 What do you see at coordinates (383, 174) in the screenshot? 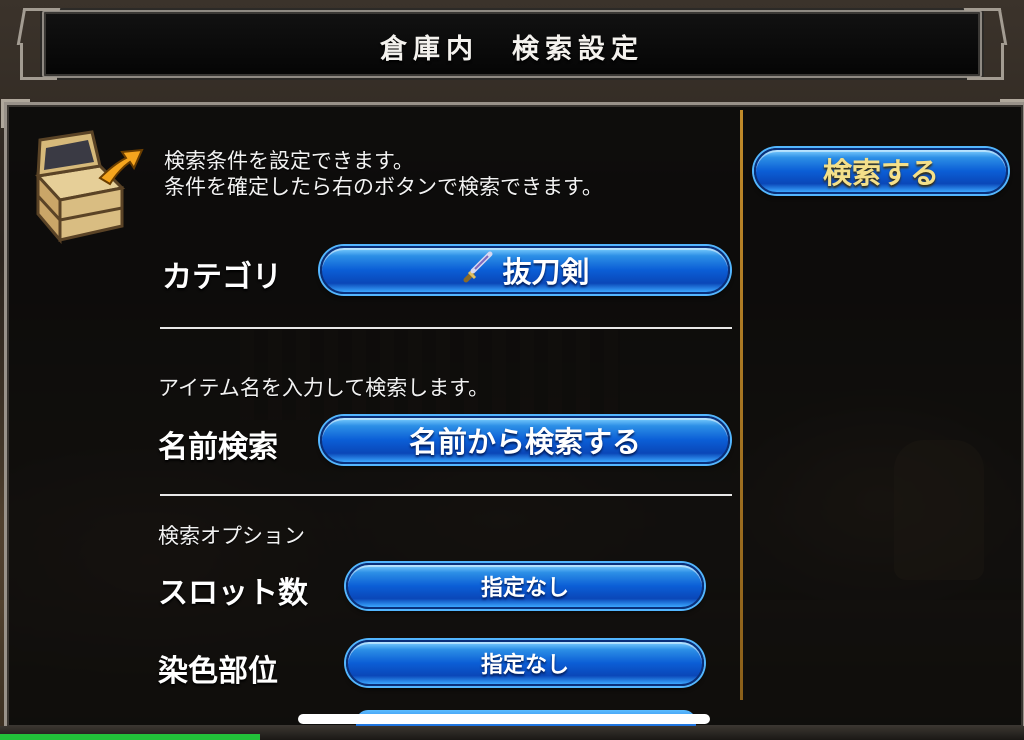
I see `intro-description: 検索条件を設定できます。 条件を確定したら右のボタンで検索できます。` at bounding box center [383, 174].